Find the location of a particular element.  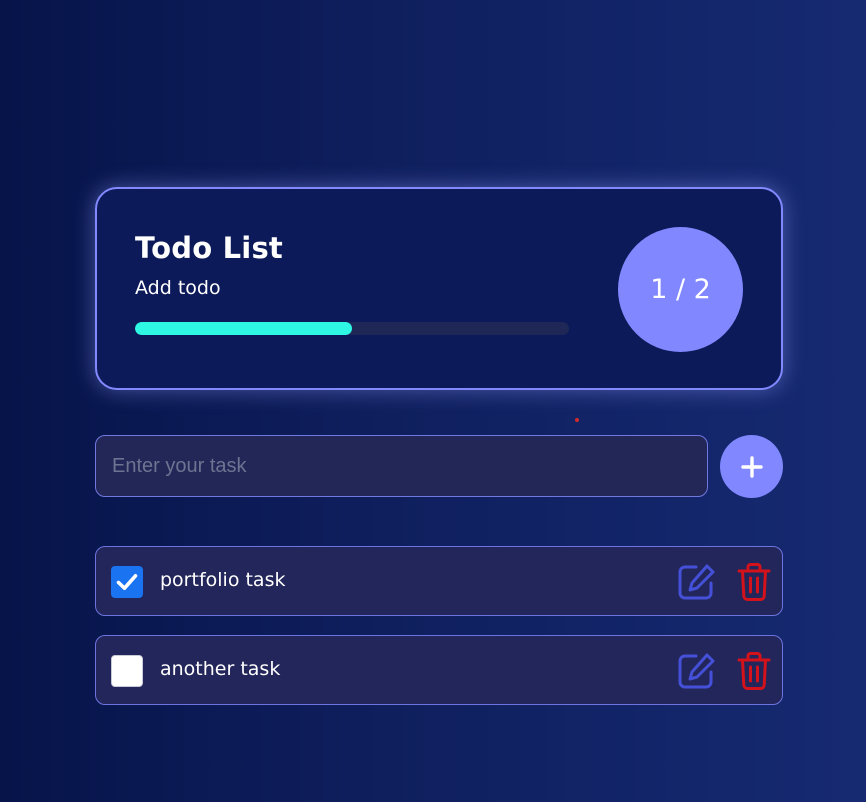

plus-icon is located at coordinates (751, 466).